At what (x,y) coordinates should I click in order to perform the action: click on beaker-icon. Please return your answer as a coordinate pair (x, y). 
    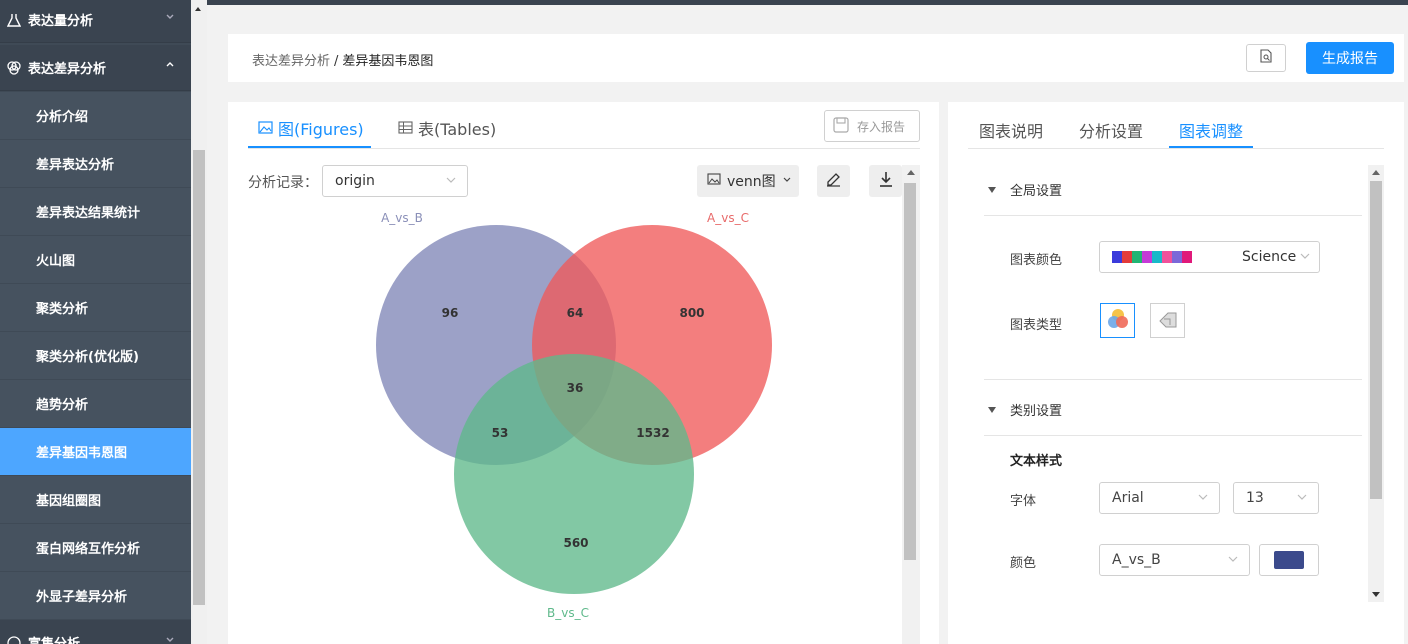
    Looking at the image, I should click on (14, 20).